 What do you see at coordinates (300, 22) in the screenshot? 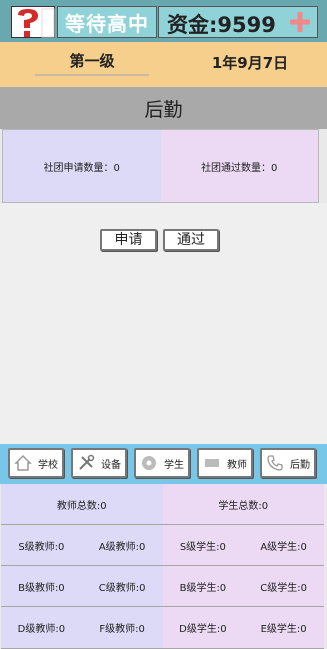
I see `add-fund-icon` at bounding box center [300, 22].